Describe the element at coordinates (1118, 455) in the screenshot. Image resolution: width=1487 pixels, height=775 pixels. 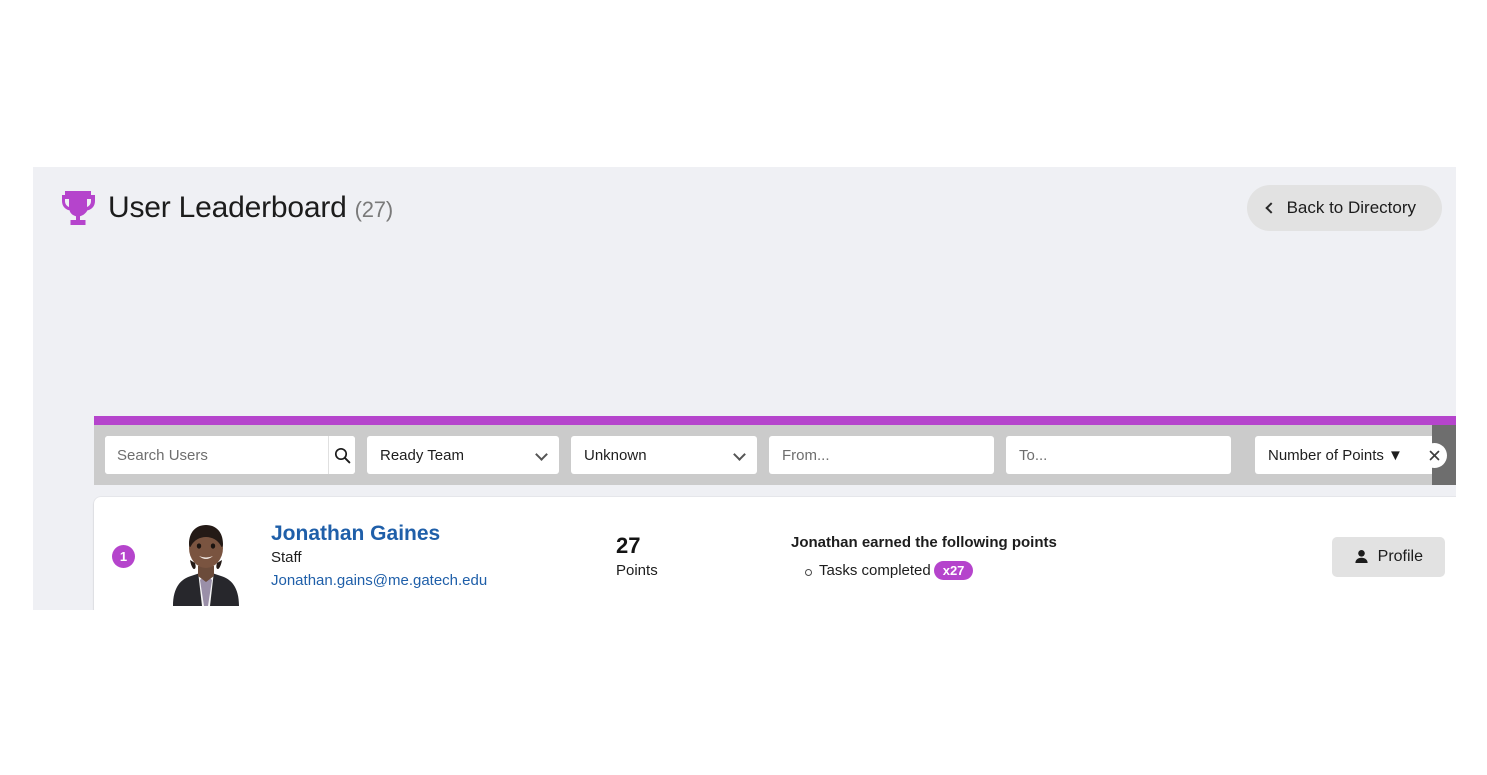
I see `date-to-input` at that location.